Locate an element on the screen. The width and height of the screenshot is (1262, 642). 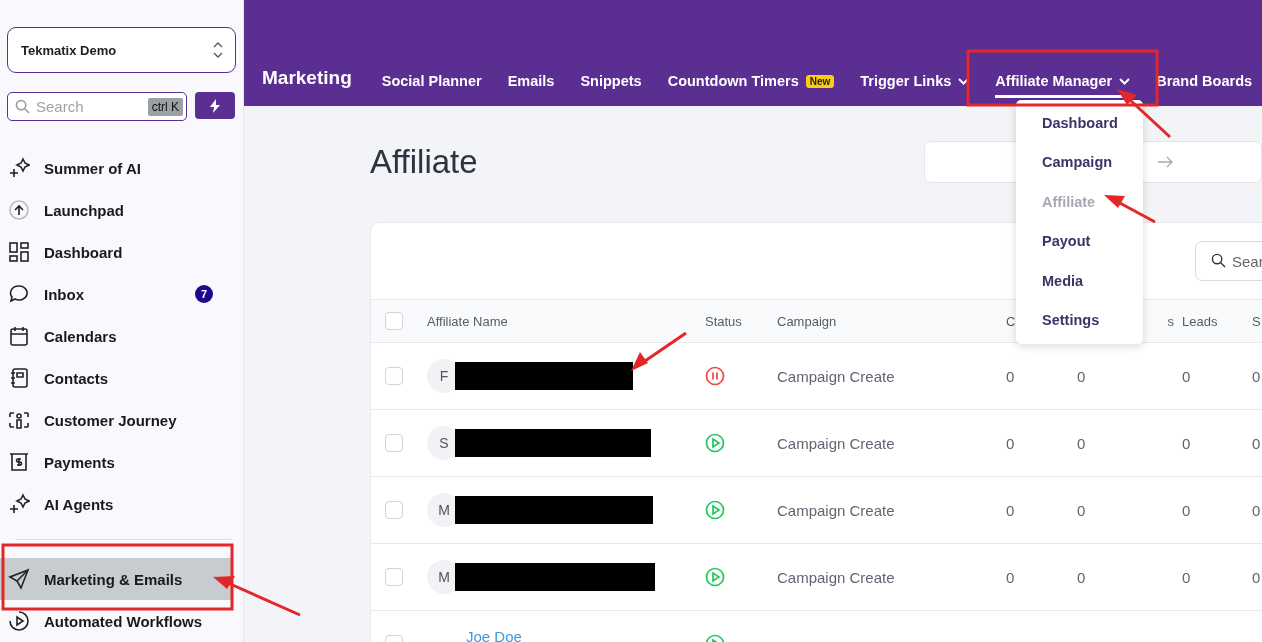
menu-item: Media is located at coordinates (1079, 281).